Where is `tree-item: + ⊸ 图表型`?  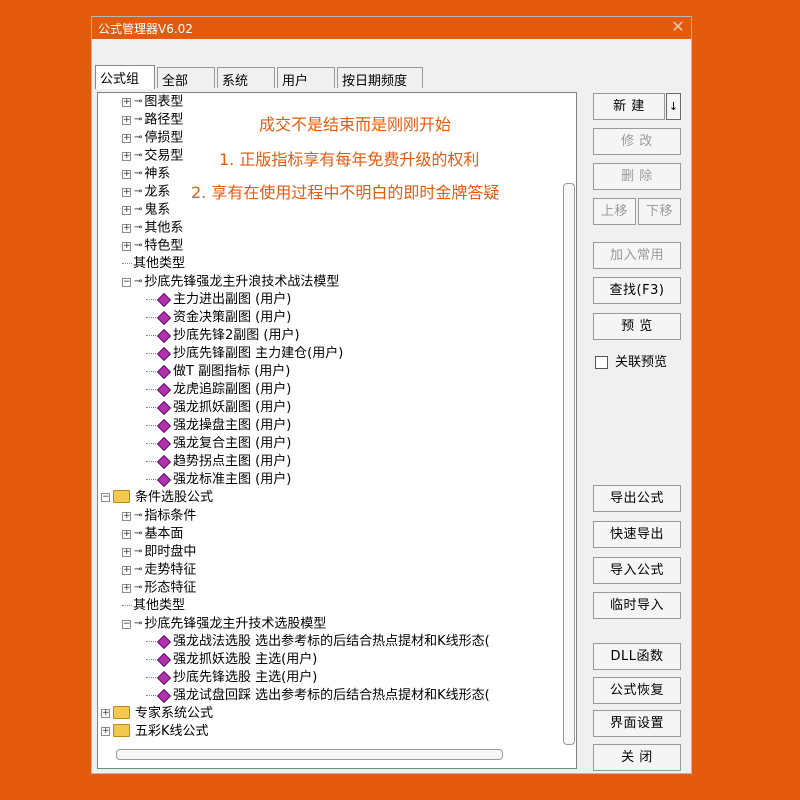
tree-item: + ⊸ 图表型 is located at coordinates (152, 102).